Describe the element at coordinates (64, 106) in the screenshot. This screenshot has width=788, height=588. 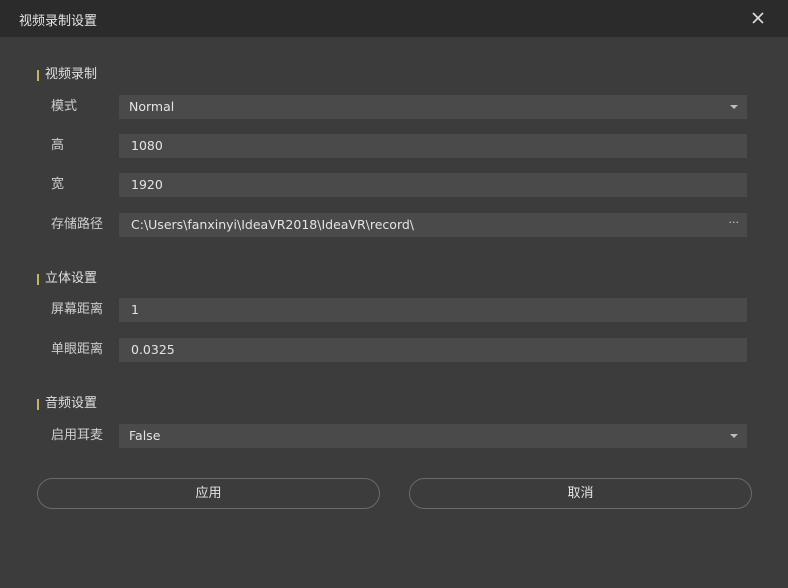
I see `mode-label: 模式` at that location.